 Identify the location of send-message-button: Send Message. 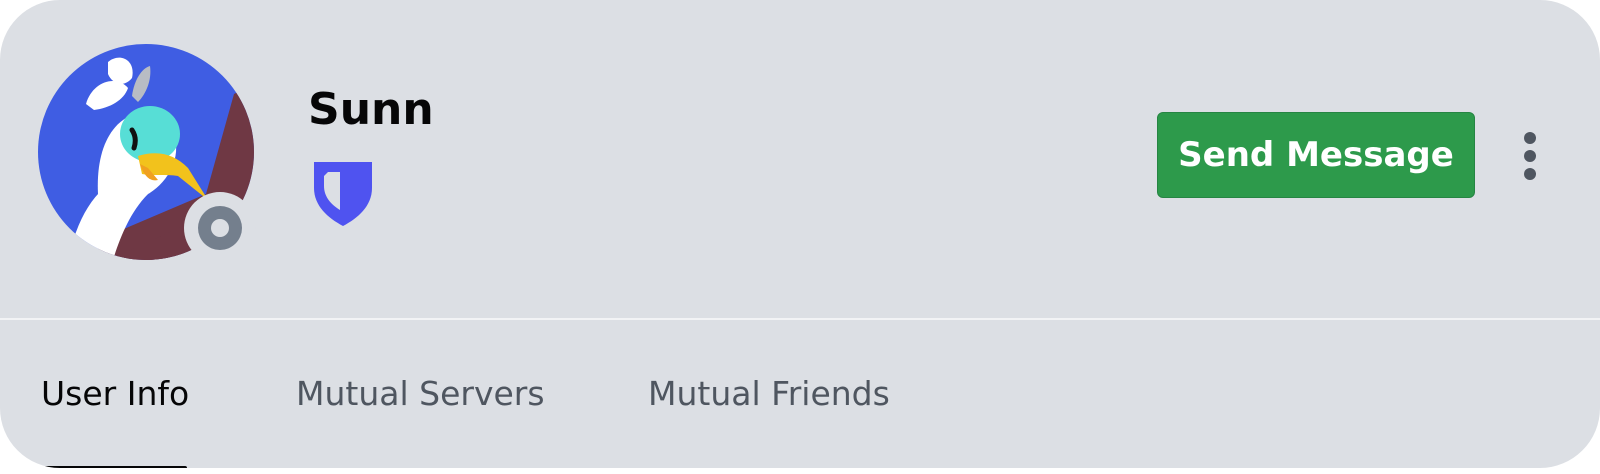
(1316, 155).